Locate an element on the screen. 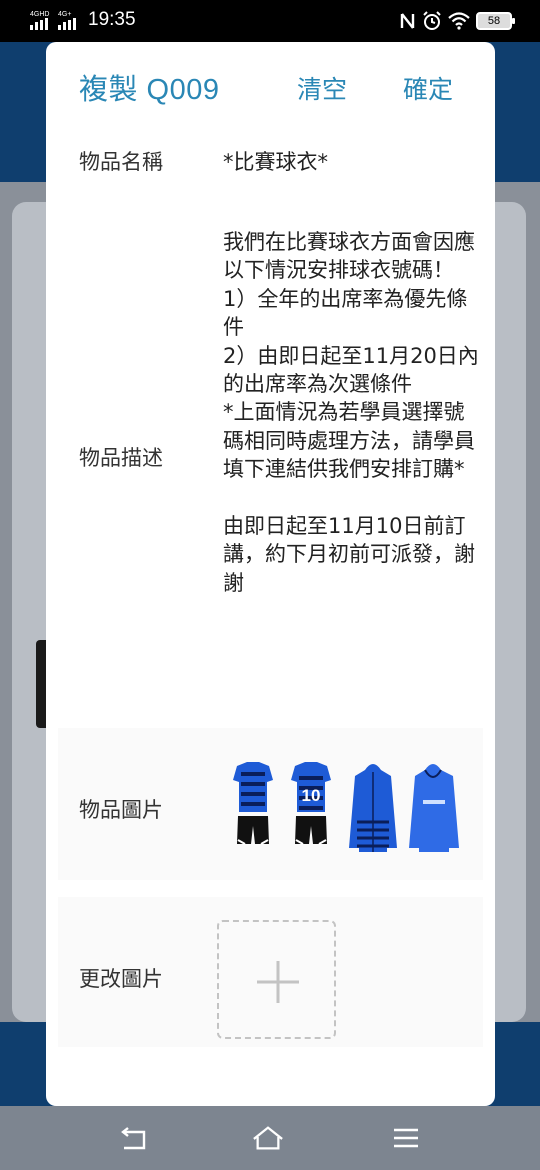  jacket-front-icon is located at coordinates (373, 808).